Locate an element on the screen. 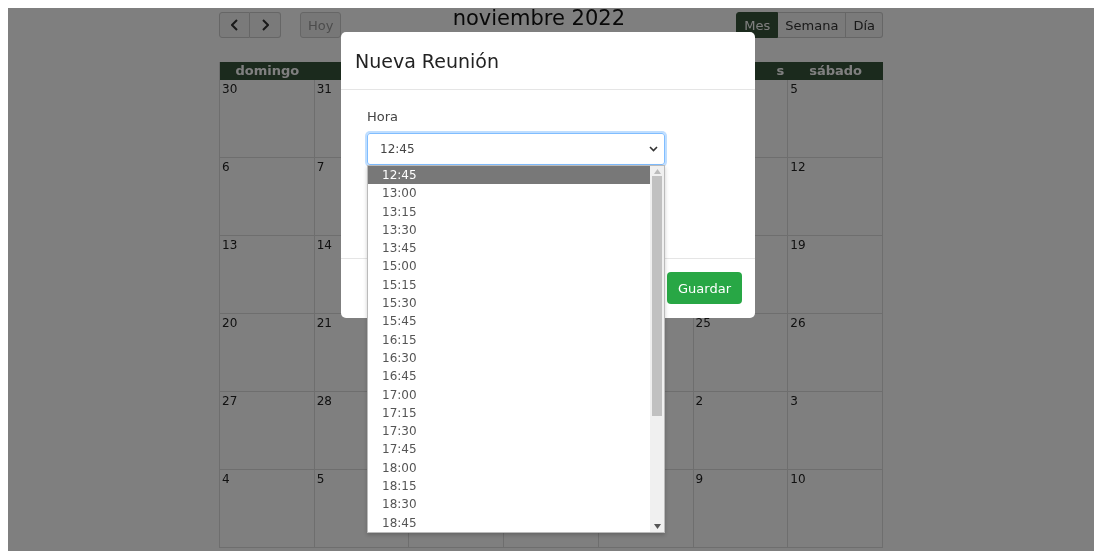  chevron-right-icon is located at coordinates (265, 25).